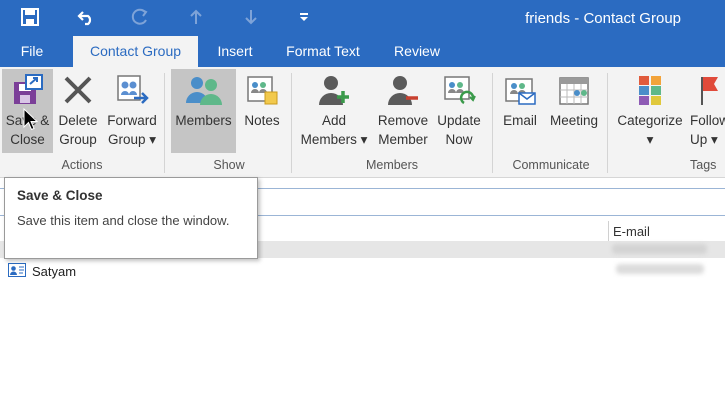 This screenshot has height=409, width=725. What do you see at coordinates (650, 139) in the screenshot?
I see `categorize-dropdown-arrow: ▾` at bounding box center [650, 139].